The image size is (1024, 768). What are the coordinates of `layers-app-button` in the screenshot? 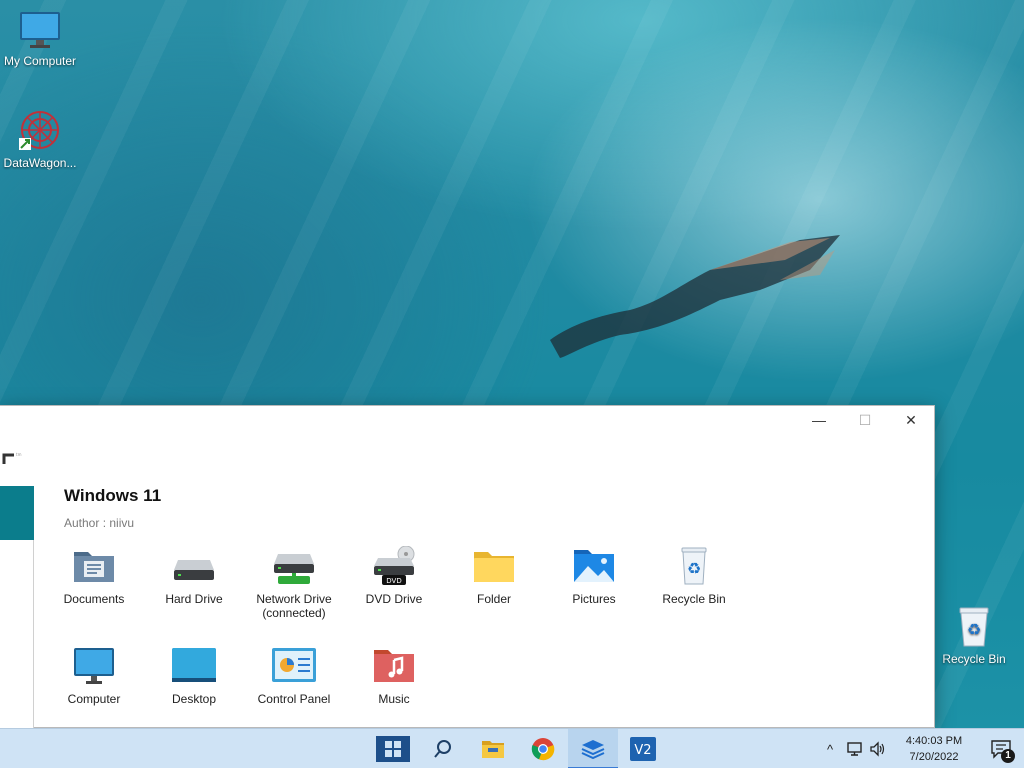 It's located at (593, 748).